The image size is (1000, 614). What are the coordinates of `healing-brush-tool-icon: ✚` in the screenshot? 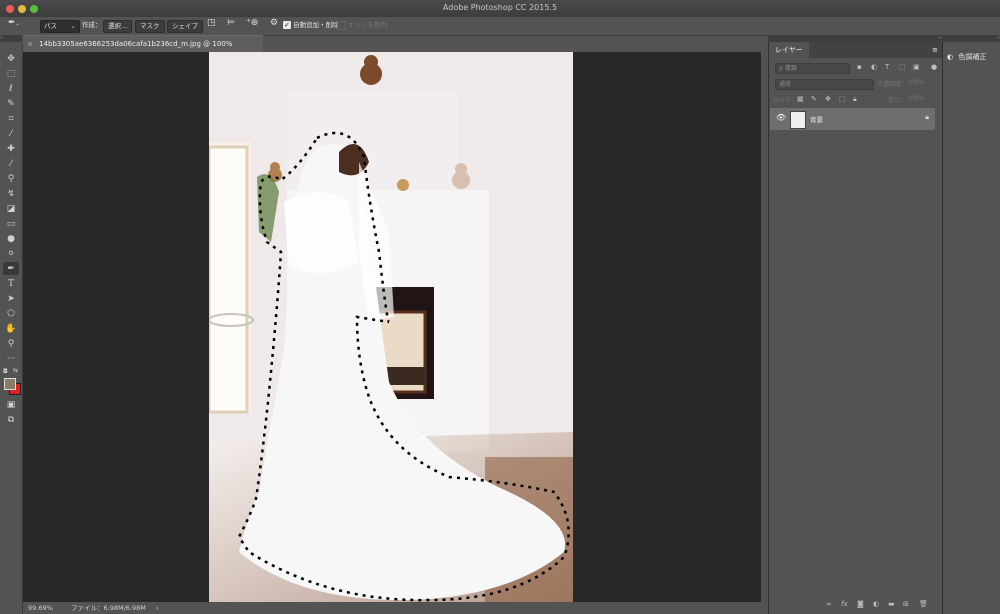 It's located at (11, 148).